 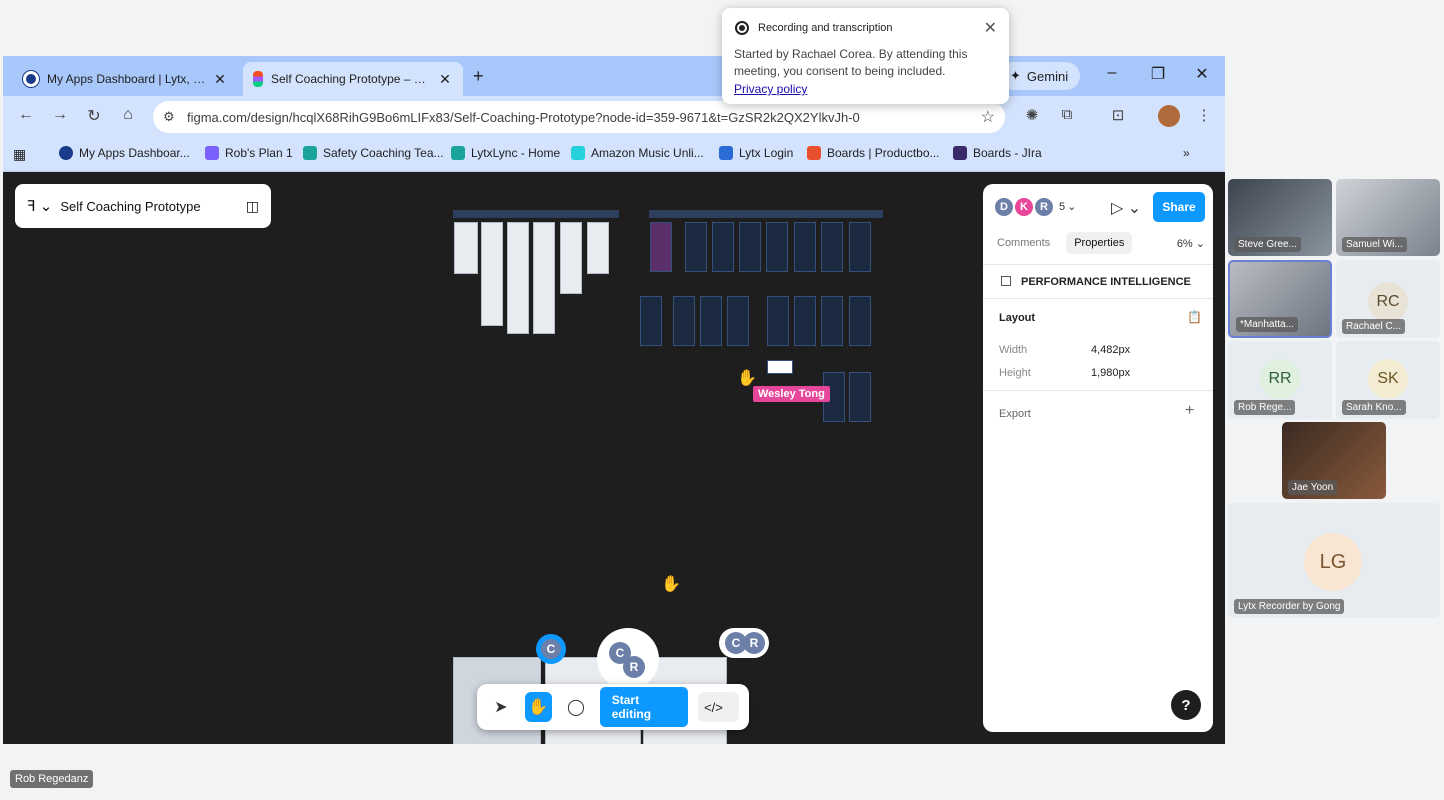 I want to click on menu-icon: ⋮, so click(x=1204, y=117).